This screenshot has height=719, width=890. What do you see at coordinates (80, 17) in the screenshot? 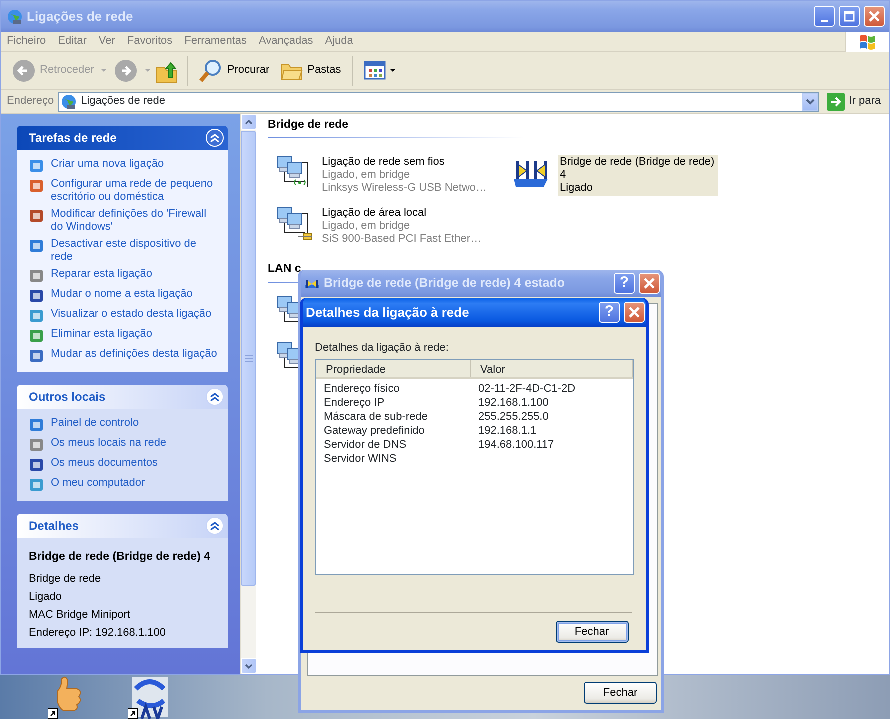
I see `window-title: Ligações de rede` at bounding box center [80, 17].